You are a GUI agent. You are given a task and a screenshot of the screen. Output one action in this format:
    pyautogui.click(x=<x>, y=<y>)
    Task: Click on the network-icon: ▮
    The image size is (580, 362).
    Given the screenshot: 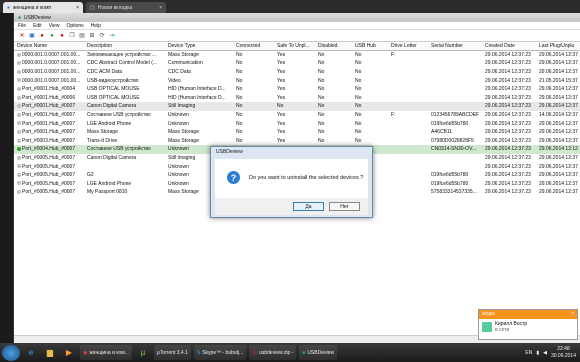 What is the action you would take?
    pyautogui.click(x=537, y=353)
    